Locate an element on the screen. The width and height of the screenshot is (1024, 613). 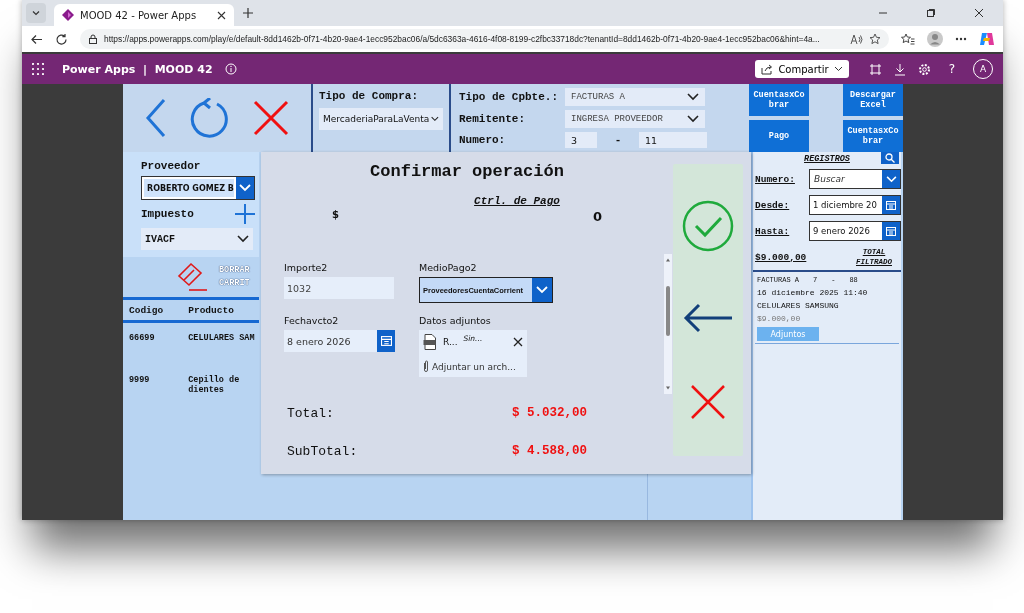
scroll-down-icon is located at coordinates (668, 388).